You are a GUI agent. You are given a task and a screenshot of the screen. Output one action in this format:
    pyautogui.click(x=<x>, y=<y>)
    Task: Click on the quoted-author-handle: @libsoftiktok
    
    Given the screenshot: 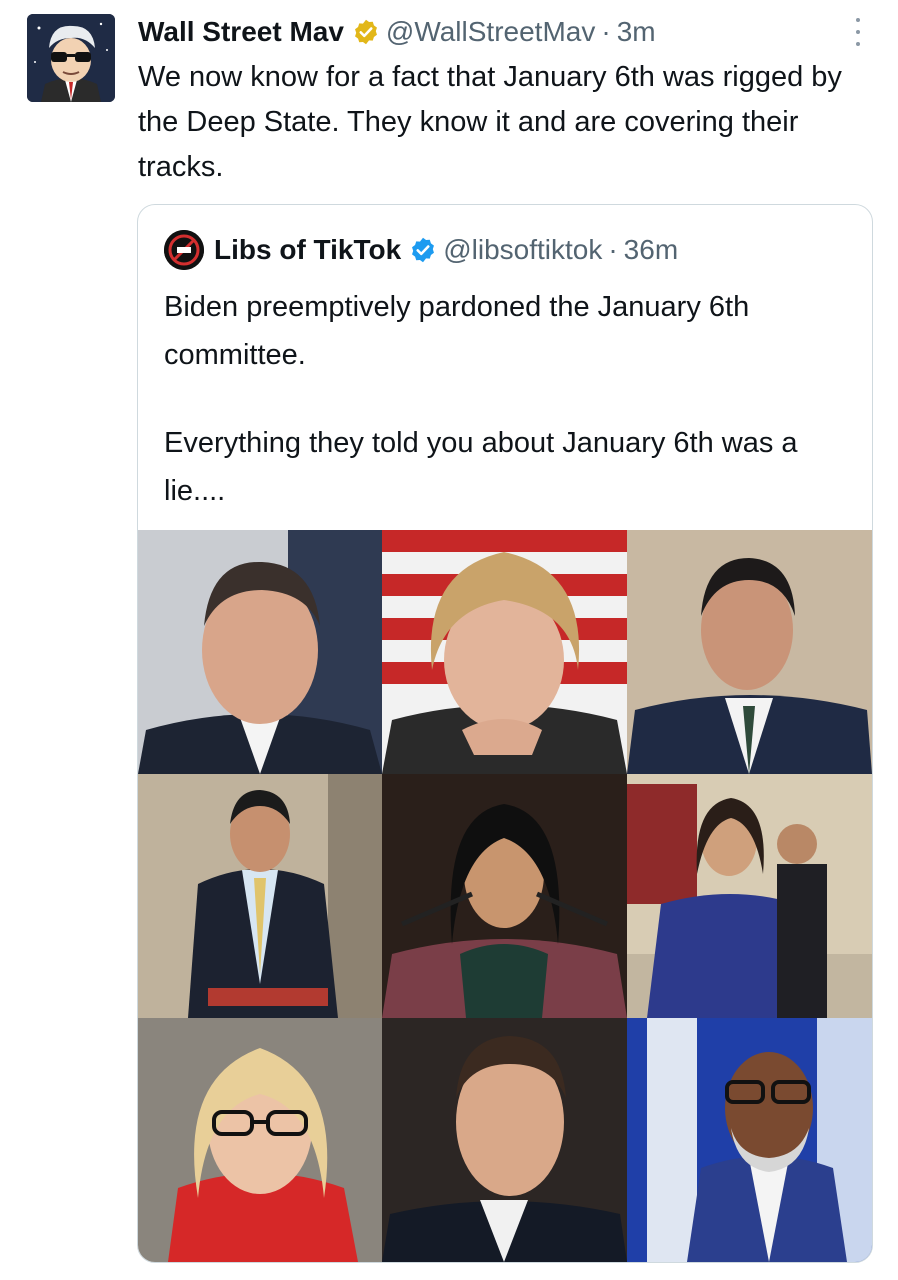 What is the action you would take?
    pyautogui.click(x=522, y=250)
    